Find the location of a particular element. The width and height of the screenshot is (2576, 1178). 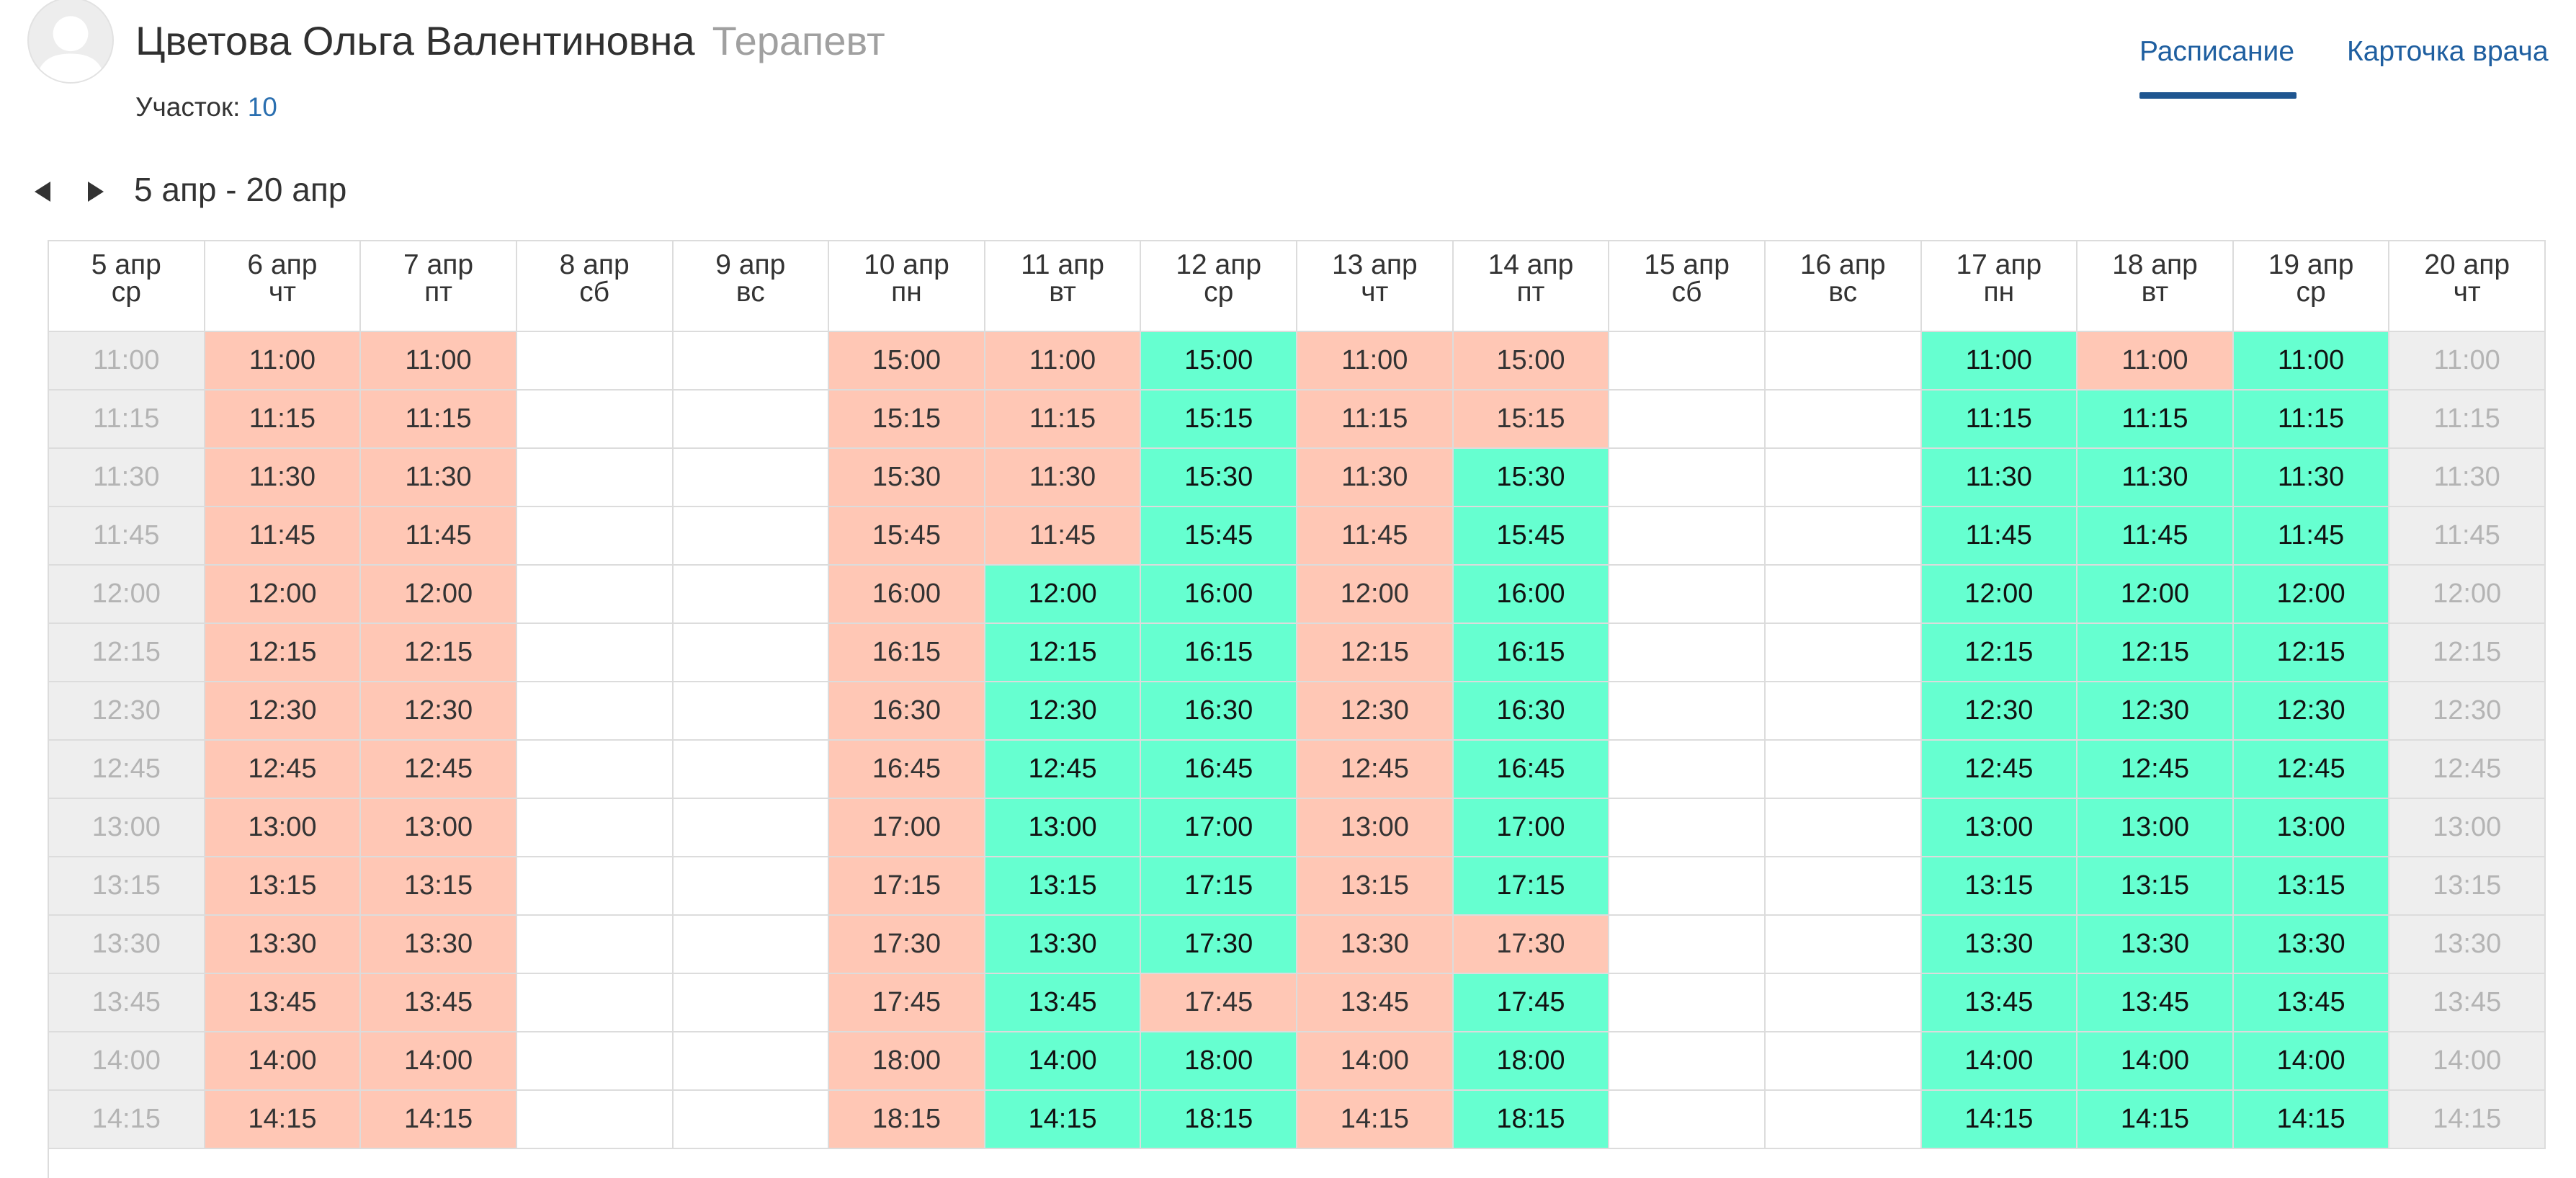

tab-doctor-card: Карточка врача is located at coordinates (2448, 52).